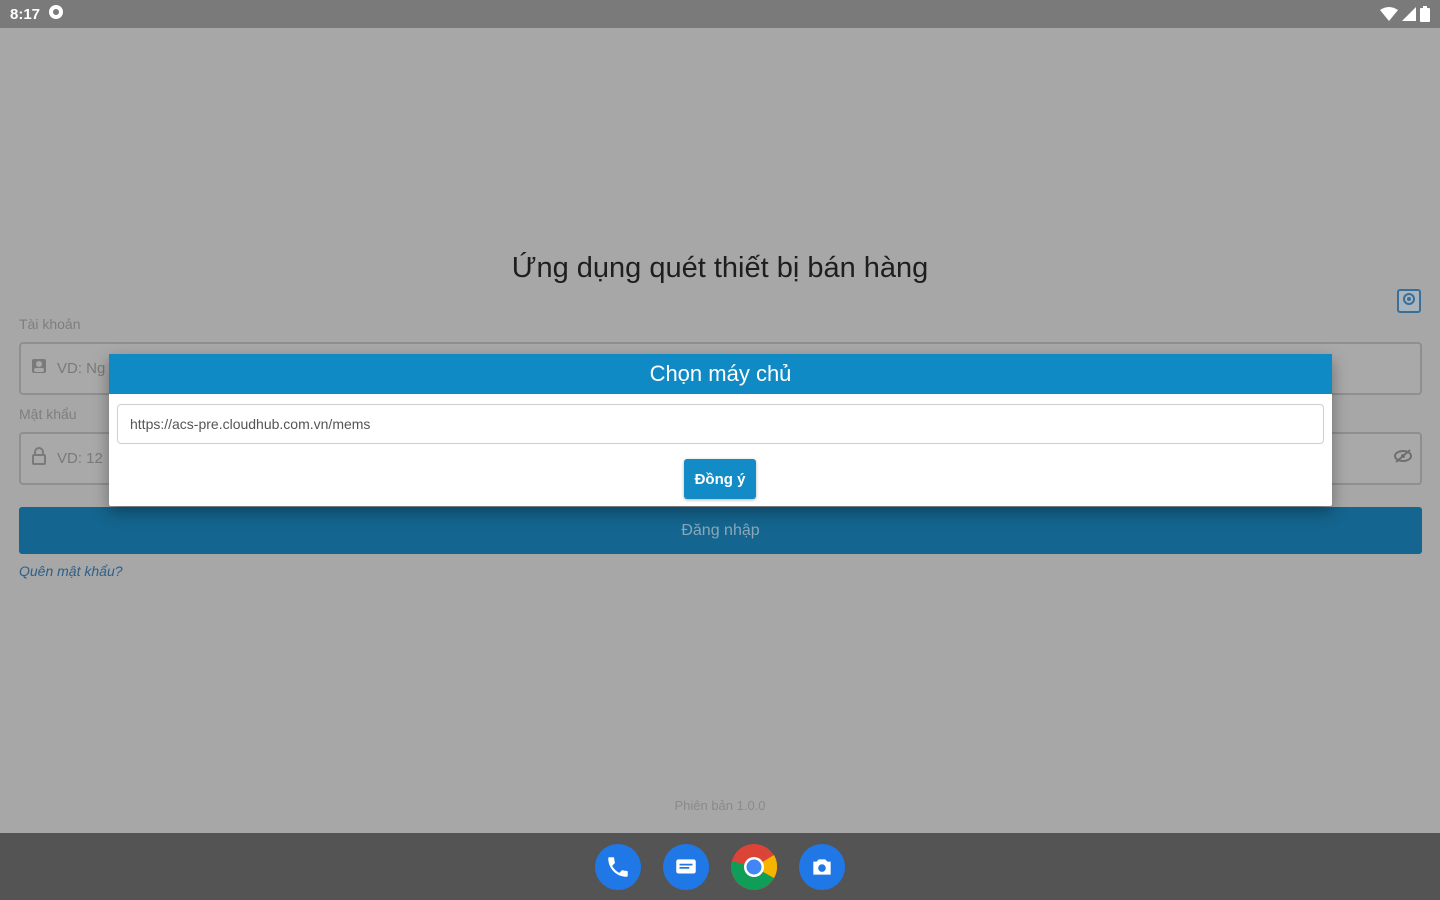 The width and height of the screenshot is (1440, 900). What do you see at coordinates (1425, 14) in the screenshot?
I see `battery-icon` at bounding box center [1425, 14].